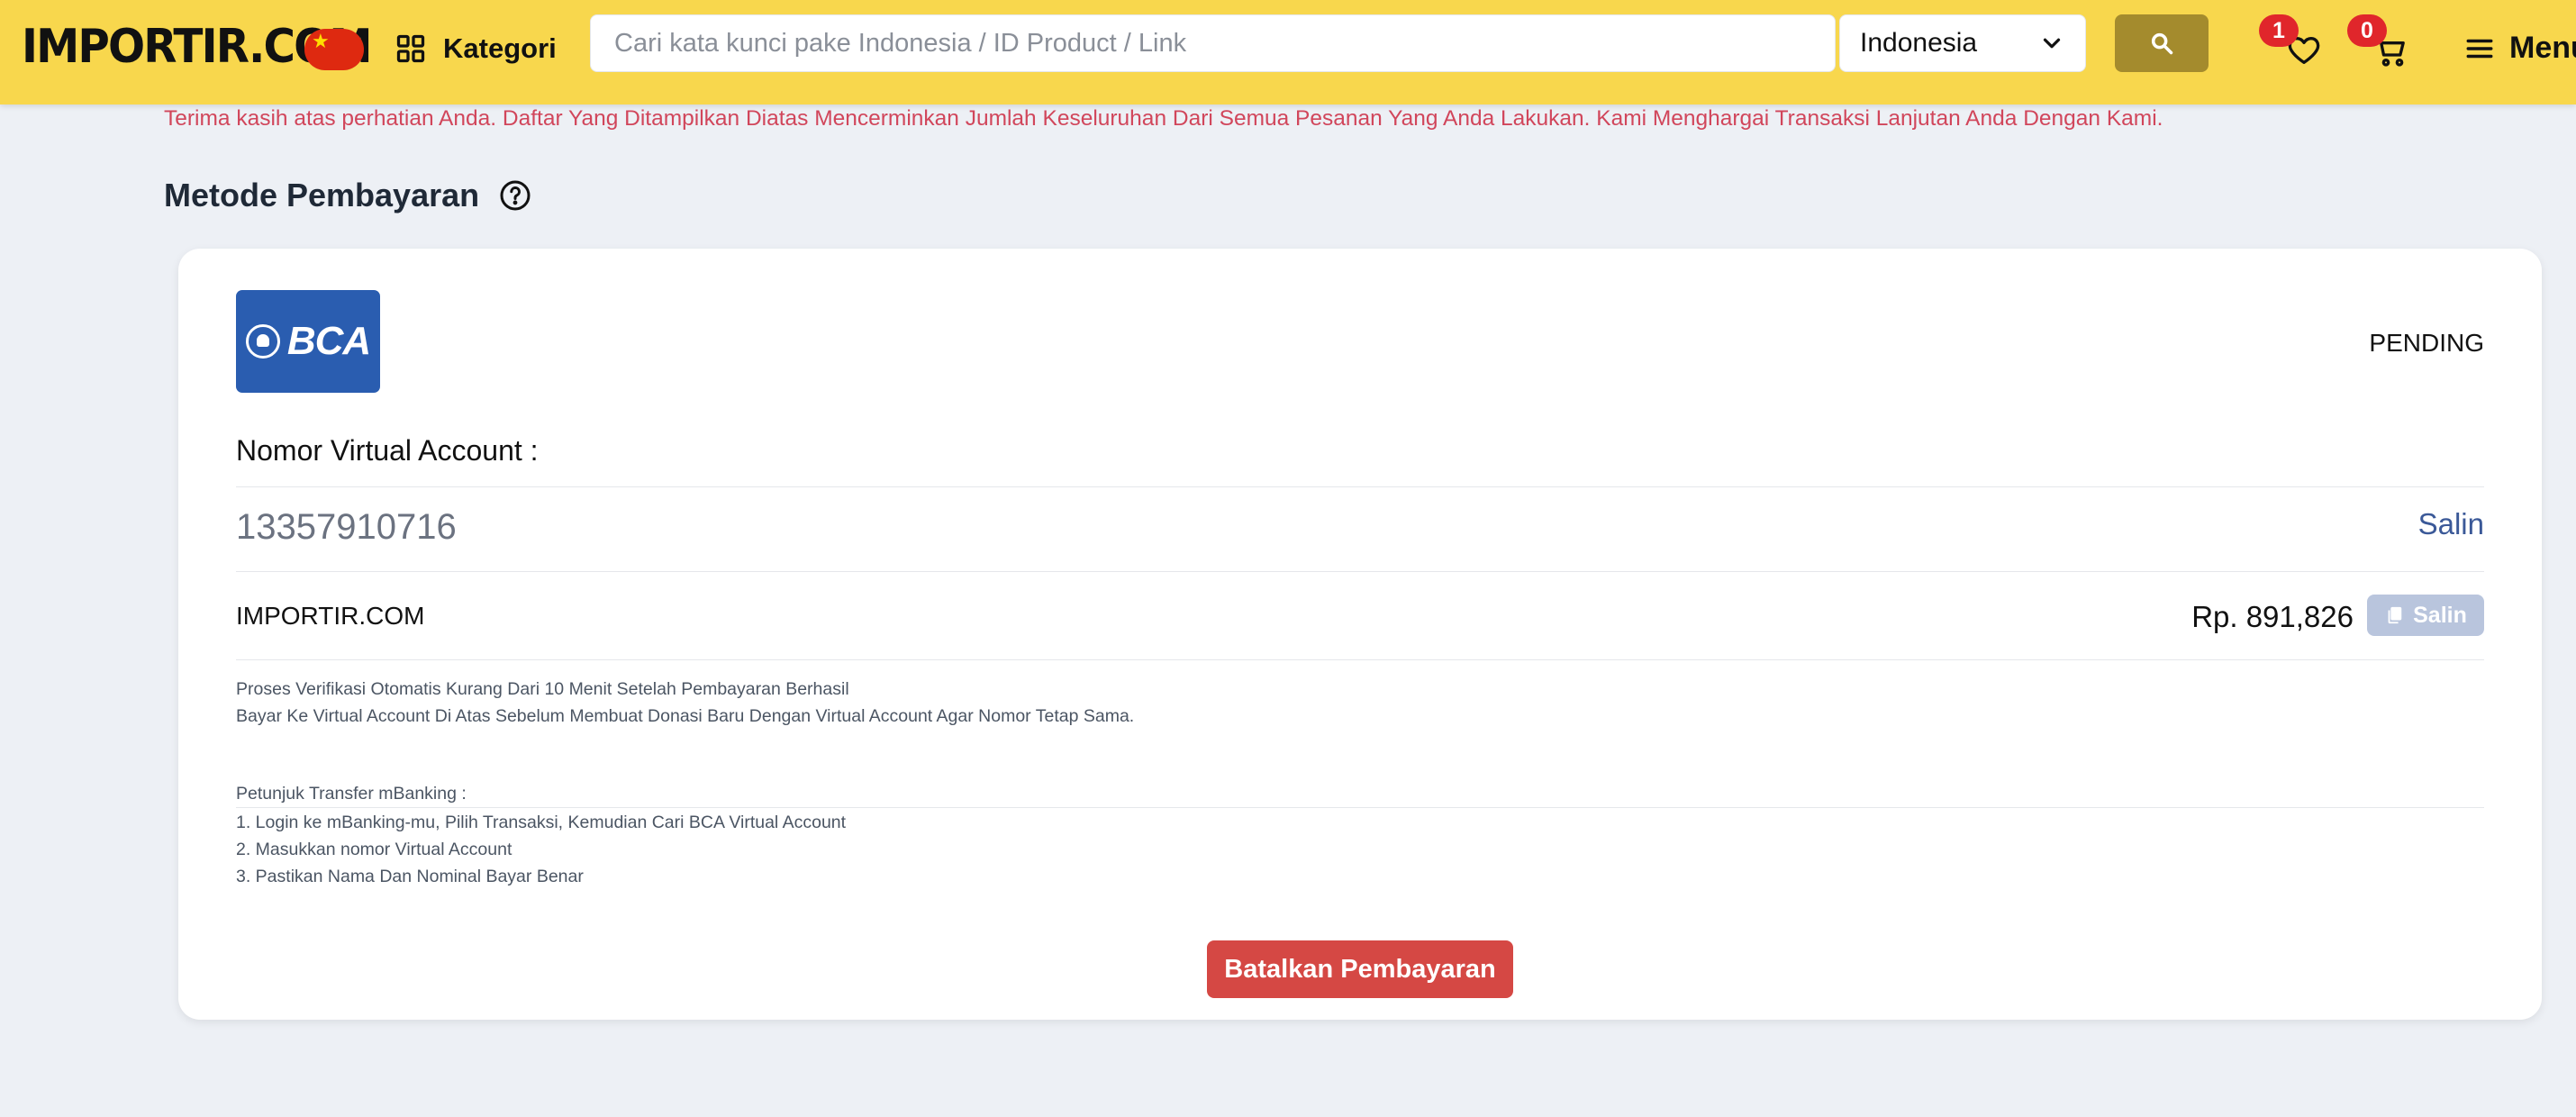 The height and width of the screenshot is (1117, 2576). Describe the element at coordinates (346, 527) in the screenshot. I see `va-number: 13357910716` at that location.